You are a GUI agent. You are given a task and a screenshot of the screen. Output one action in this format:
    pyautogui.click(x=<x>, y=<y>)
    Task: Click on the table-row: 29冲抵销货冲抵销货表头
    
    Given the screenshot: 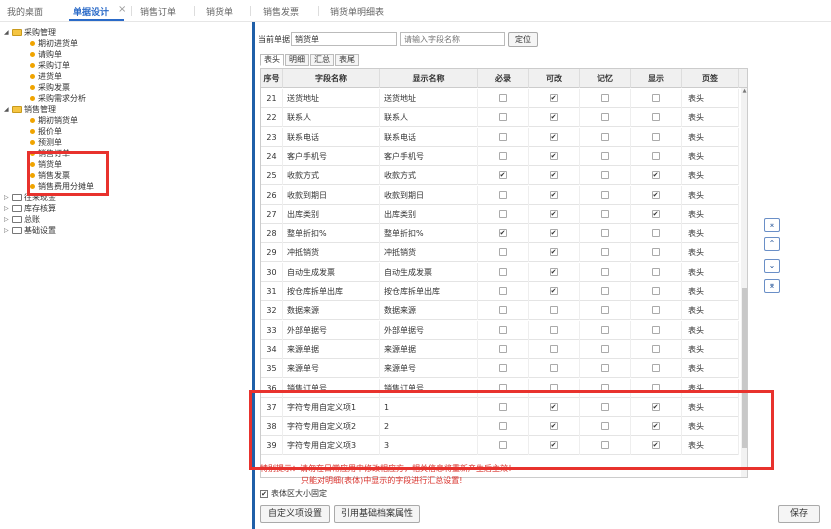 What is the action you would take?
    pyautogui.click(x=500, y=253)
    